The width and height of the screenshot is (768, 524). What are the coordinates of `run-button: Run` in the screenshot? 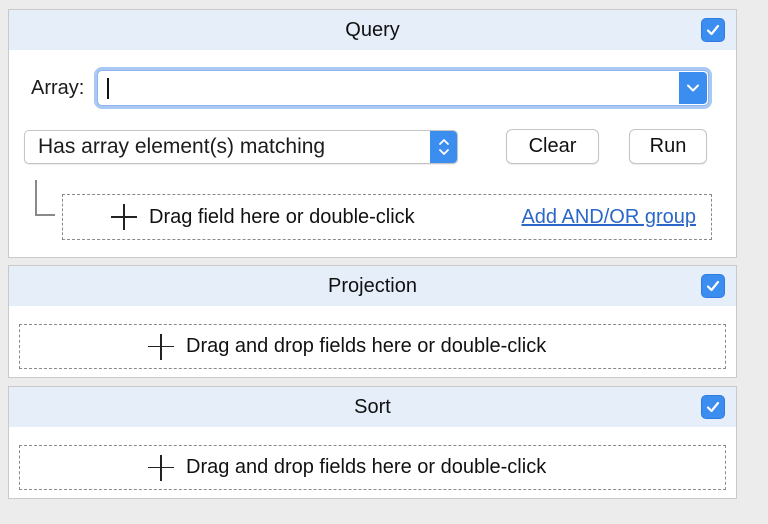 It's located at (668, 146).